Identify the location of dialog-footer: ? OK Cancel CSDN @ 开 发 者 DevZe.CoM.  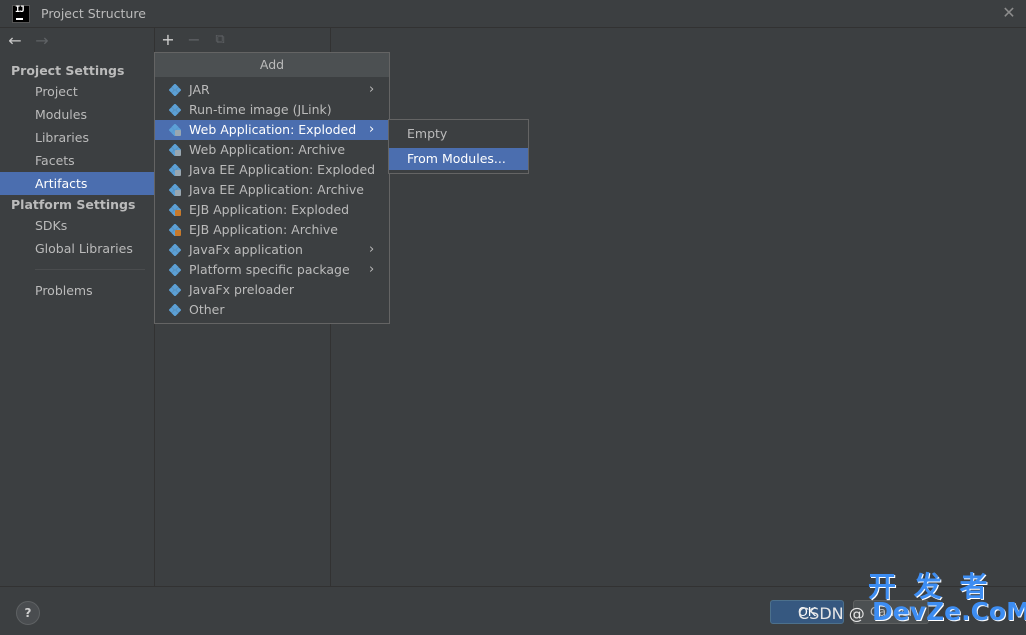
(513, 602).